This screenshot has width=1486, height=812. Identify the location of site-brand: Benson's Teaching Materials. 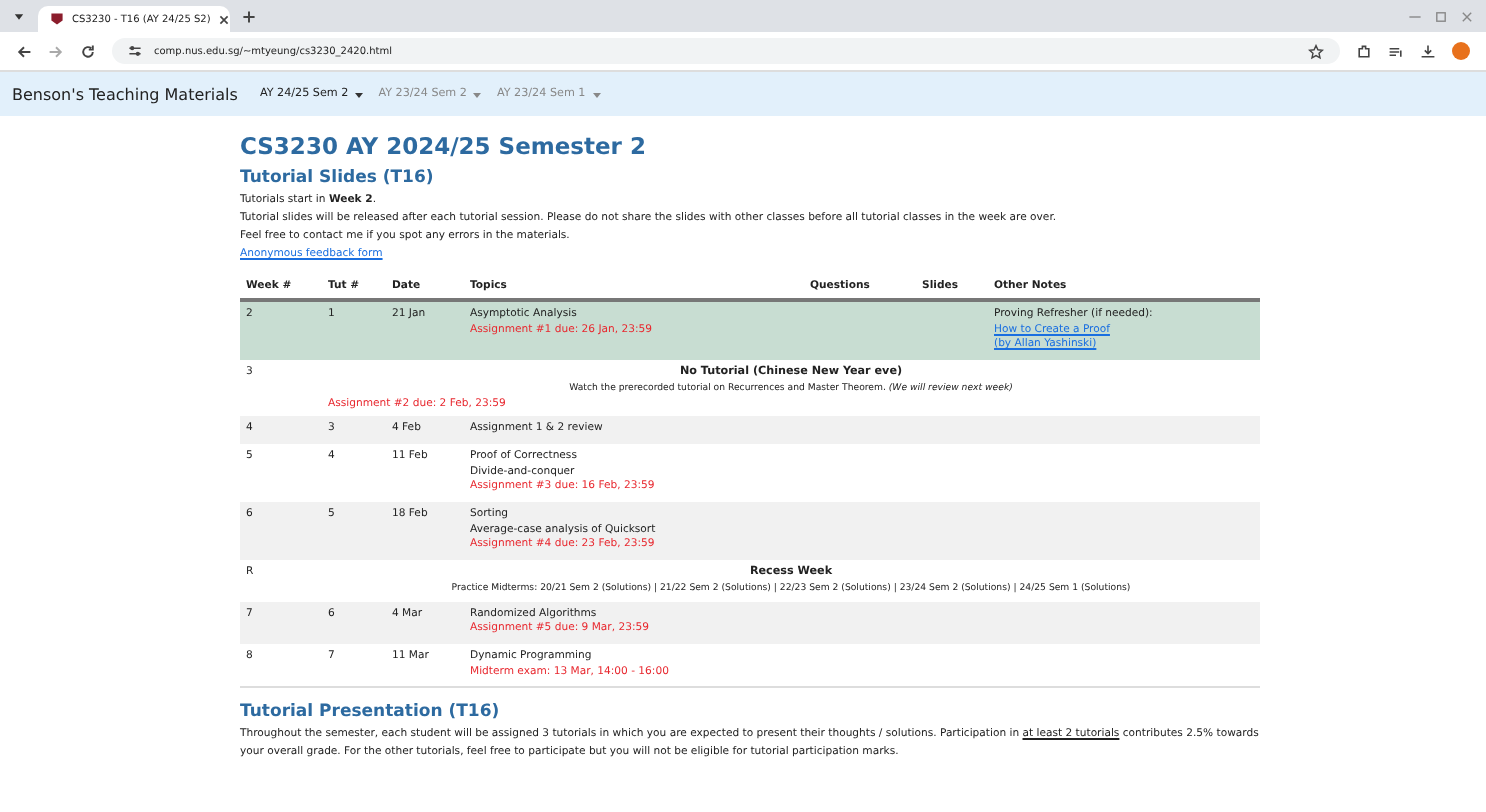
(125, 94).